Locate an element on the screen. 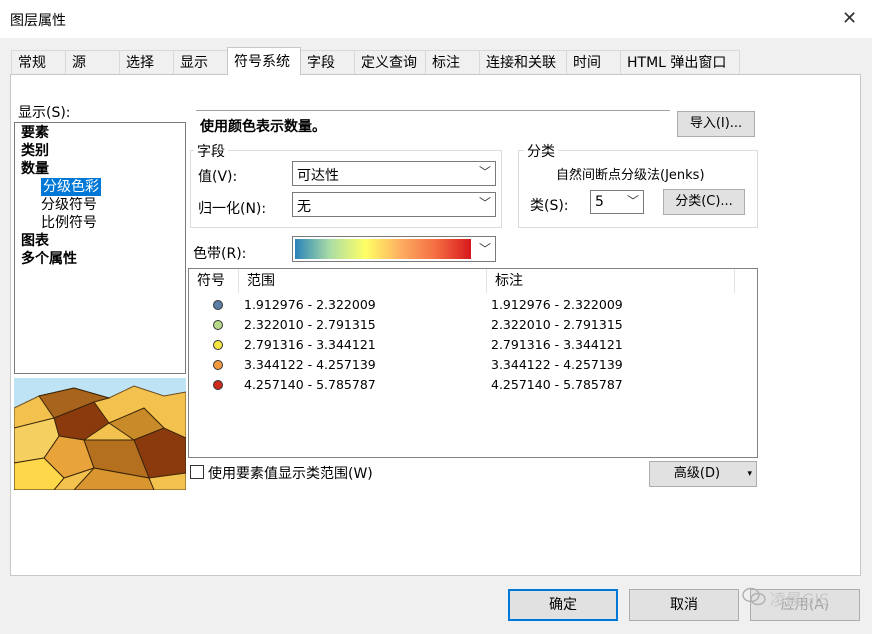 The image size is (872, 634). value-field-text: 可达性 is located at coordinates (318, 176).